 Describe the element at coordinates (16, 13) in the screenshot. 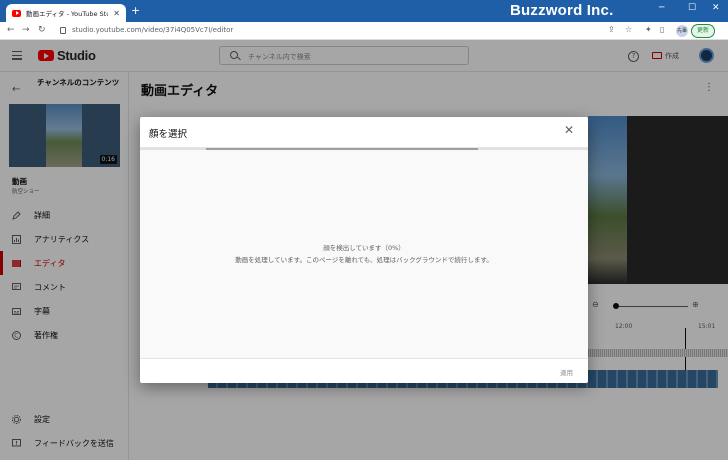

I see `youtube-favicon-icon` at that location.